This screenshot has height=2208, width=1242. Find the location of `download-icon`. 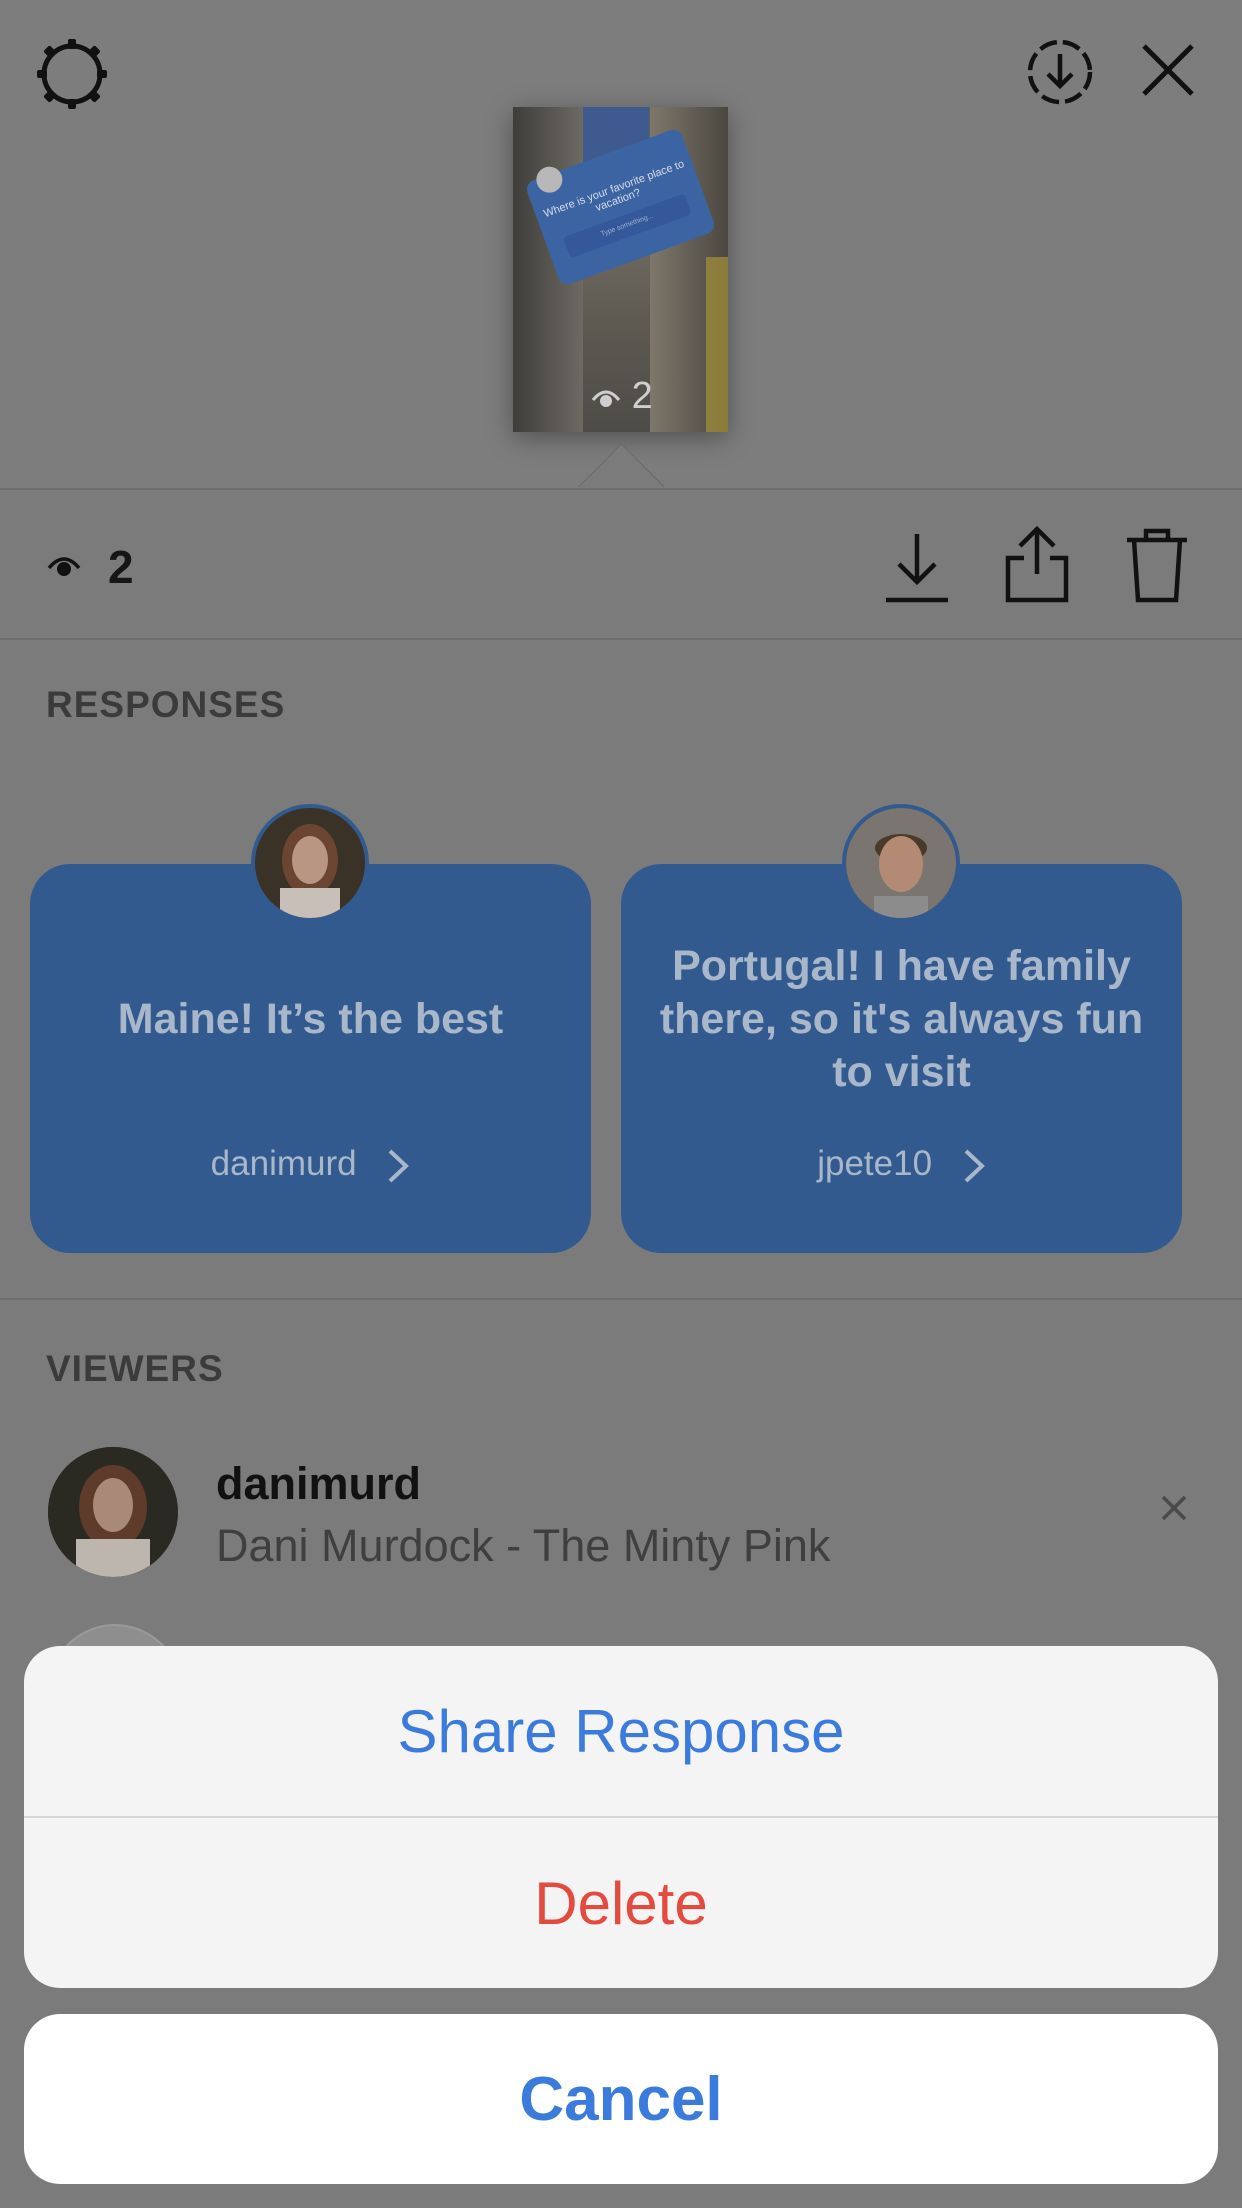

download-icon is located at coordinates (917, 568).